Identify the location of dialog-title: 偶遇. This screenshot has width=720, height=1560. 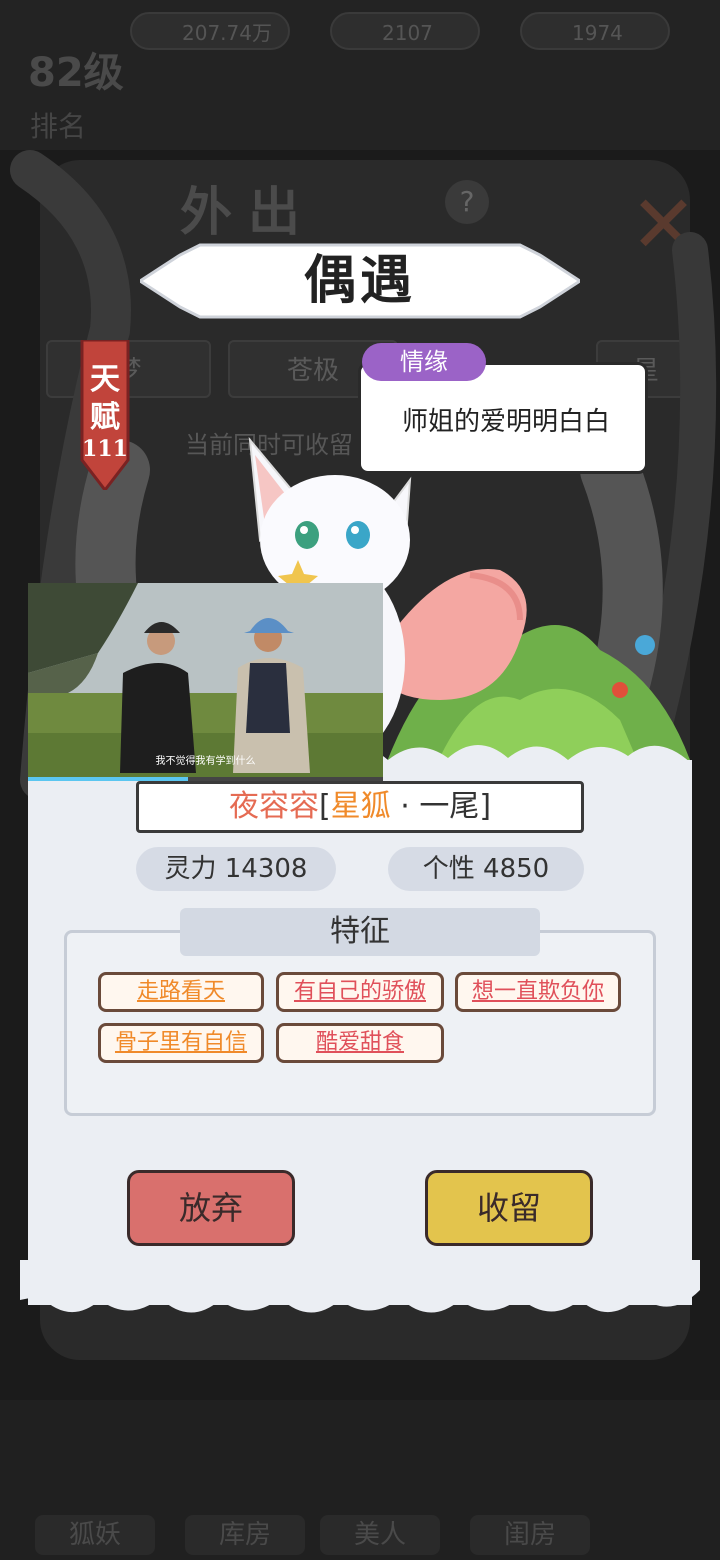
(359, 280).